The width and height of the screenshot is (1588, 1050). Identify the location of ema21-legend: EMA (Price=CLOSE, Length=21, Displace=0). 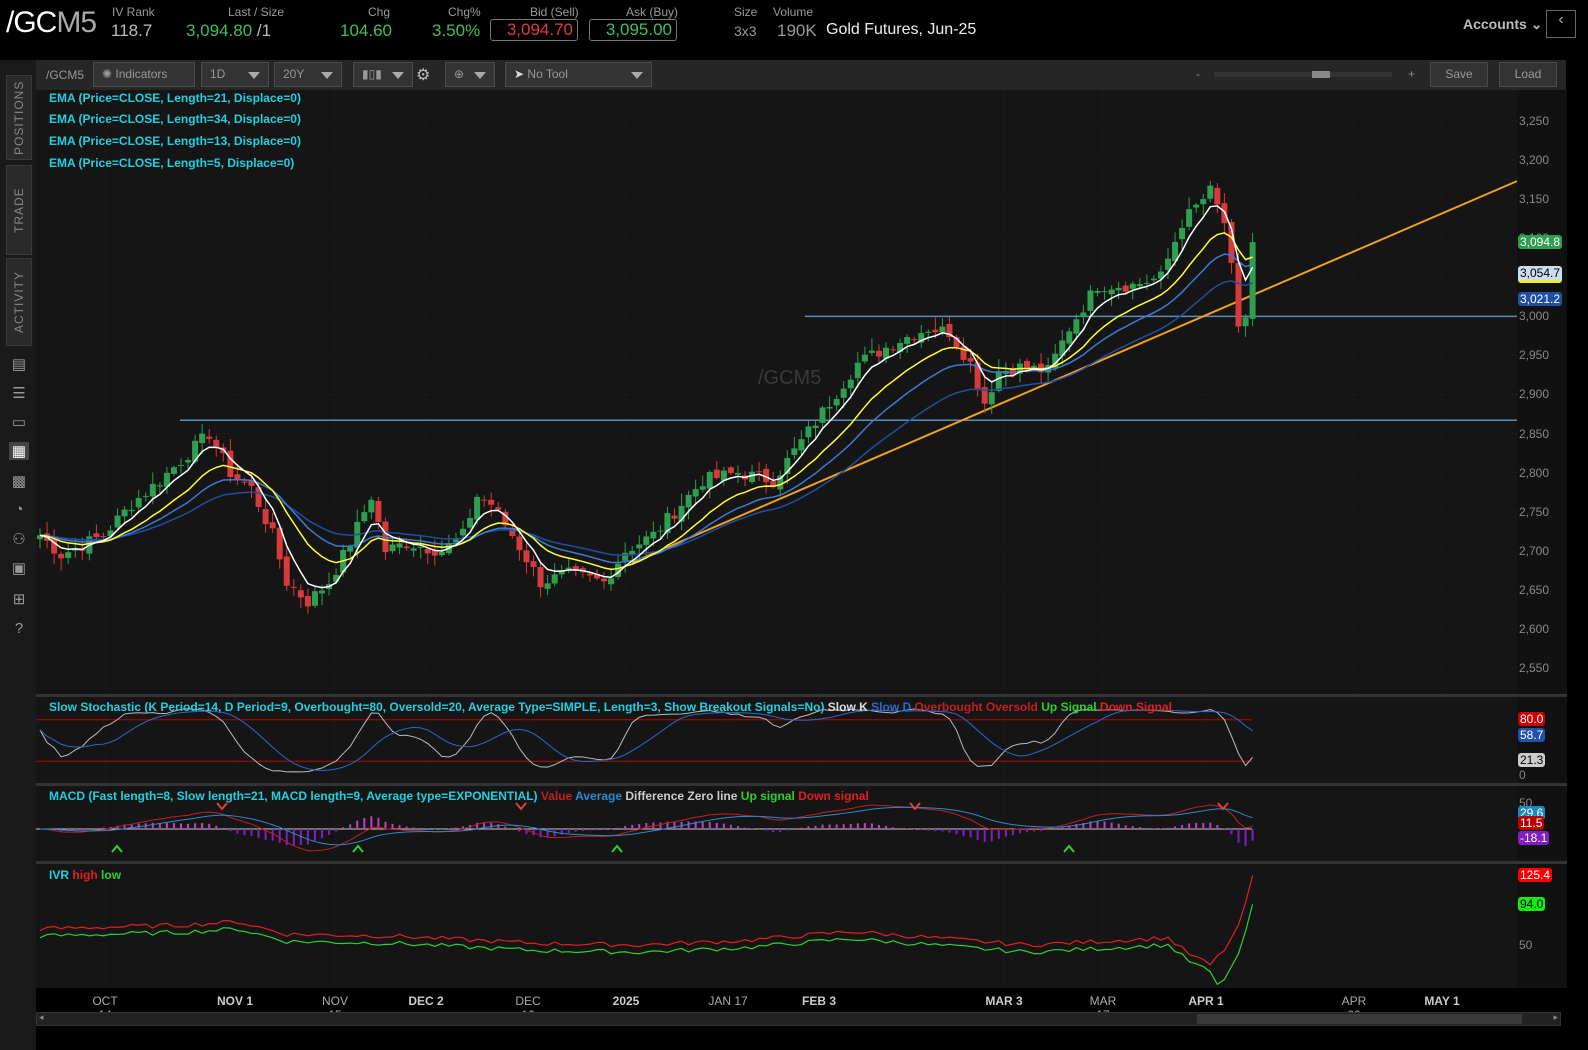
(175, 98).